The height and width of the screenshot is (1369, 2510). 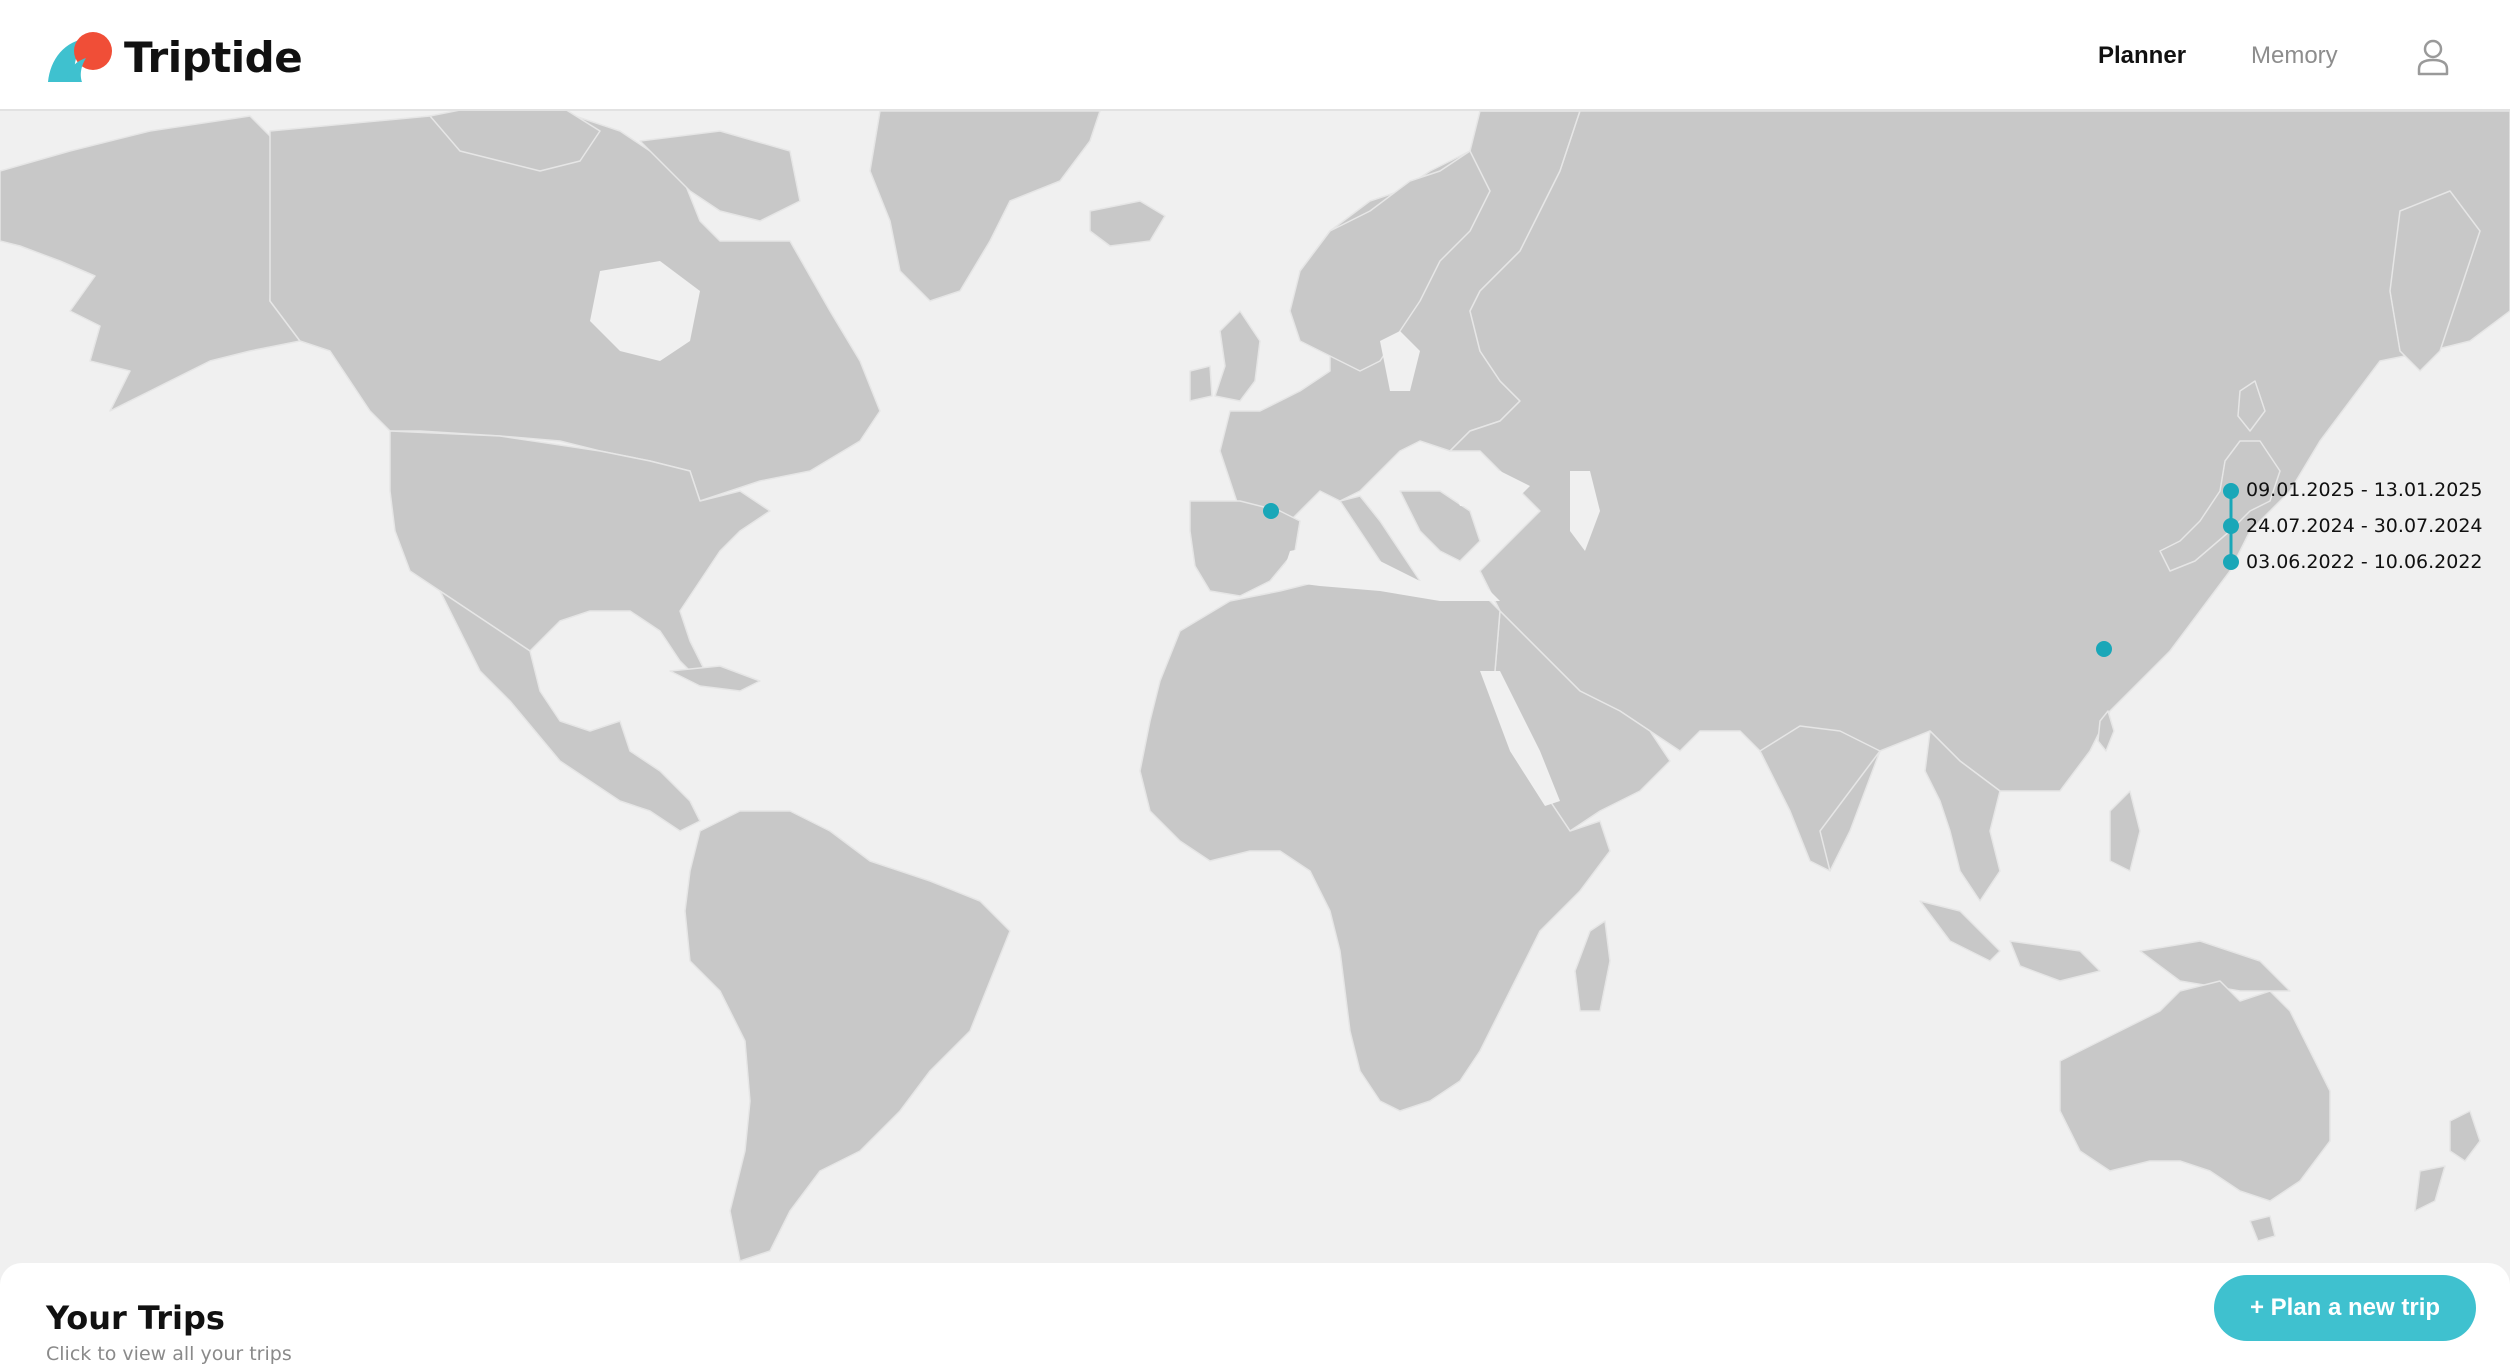 I want to click on plan-new-trip-button: + Plan a new trip, so click(x=2345, y=1308).